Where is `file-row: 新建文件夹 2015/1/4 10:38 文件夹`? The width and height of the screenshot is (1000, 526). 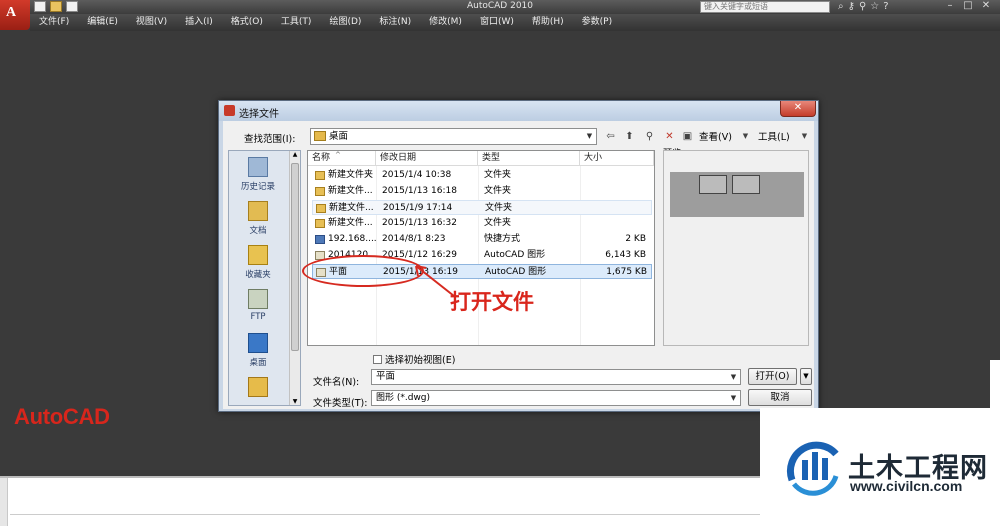 file-row: 新建文件夹 2015/1/4 10:38 文件夹 is located at coordinates (482, 175).